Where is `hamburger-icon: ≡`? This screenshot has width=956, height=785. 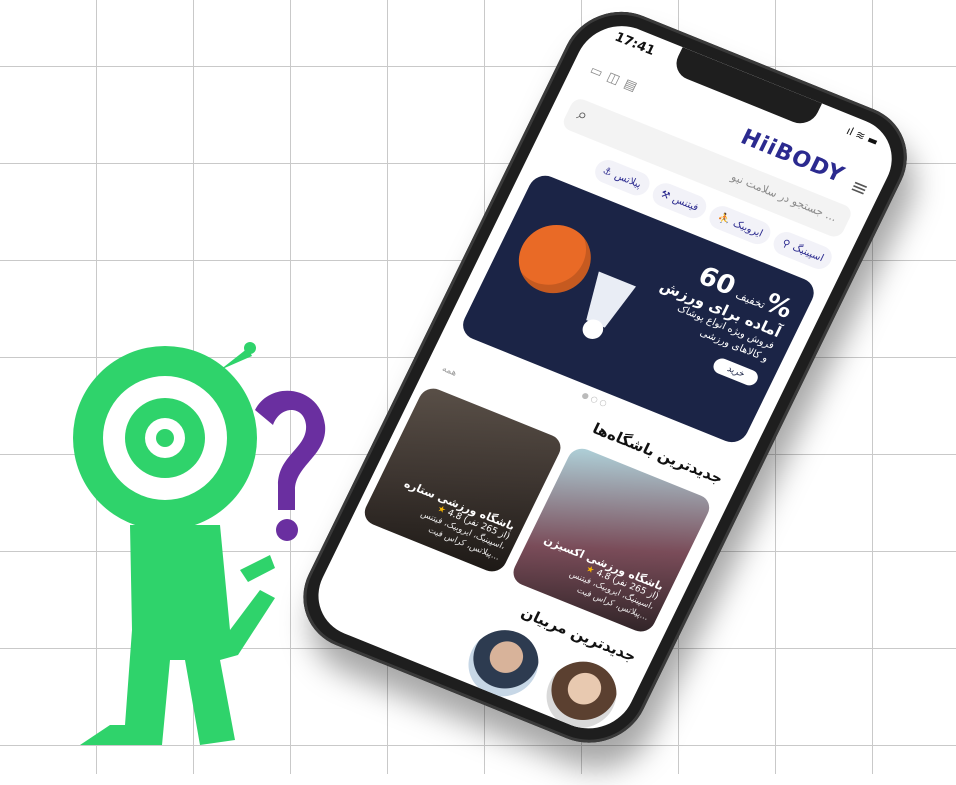 hamburger-icon: ≡ is located at coordinates (860, 188).